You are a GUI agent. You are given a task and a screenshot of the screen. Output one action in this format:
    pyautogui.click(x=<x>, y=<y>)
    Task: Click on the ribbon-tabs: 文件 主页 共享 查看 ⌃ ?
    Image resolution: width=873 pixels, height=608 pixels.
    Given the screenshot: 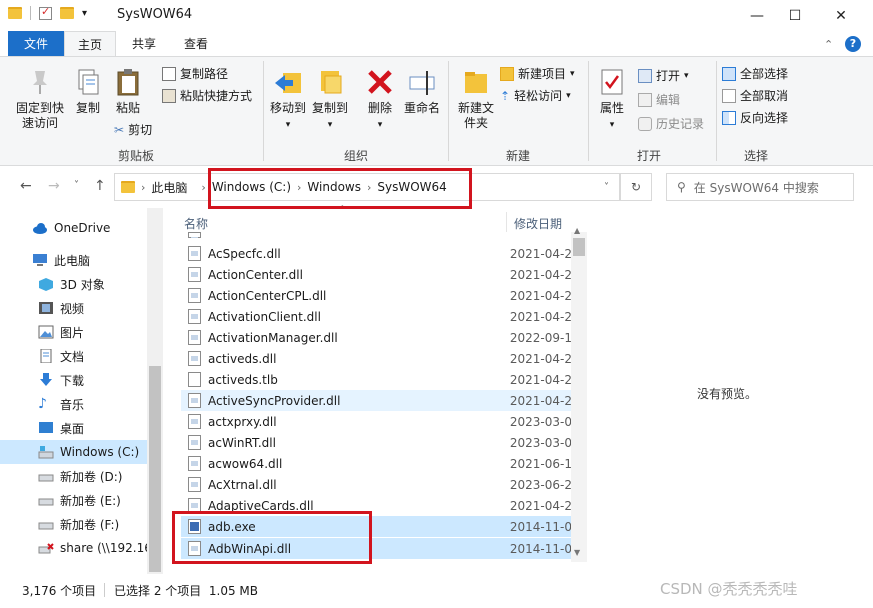 What is the action you would take?
    pyautogui.click(x=436, y=44)
    